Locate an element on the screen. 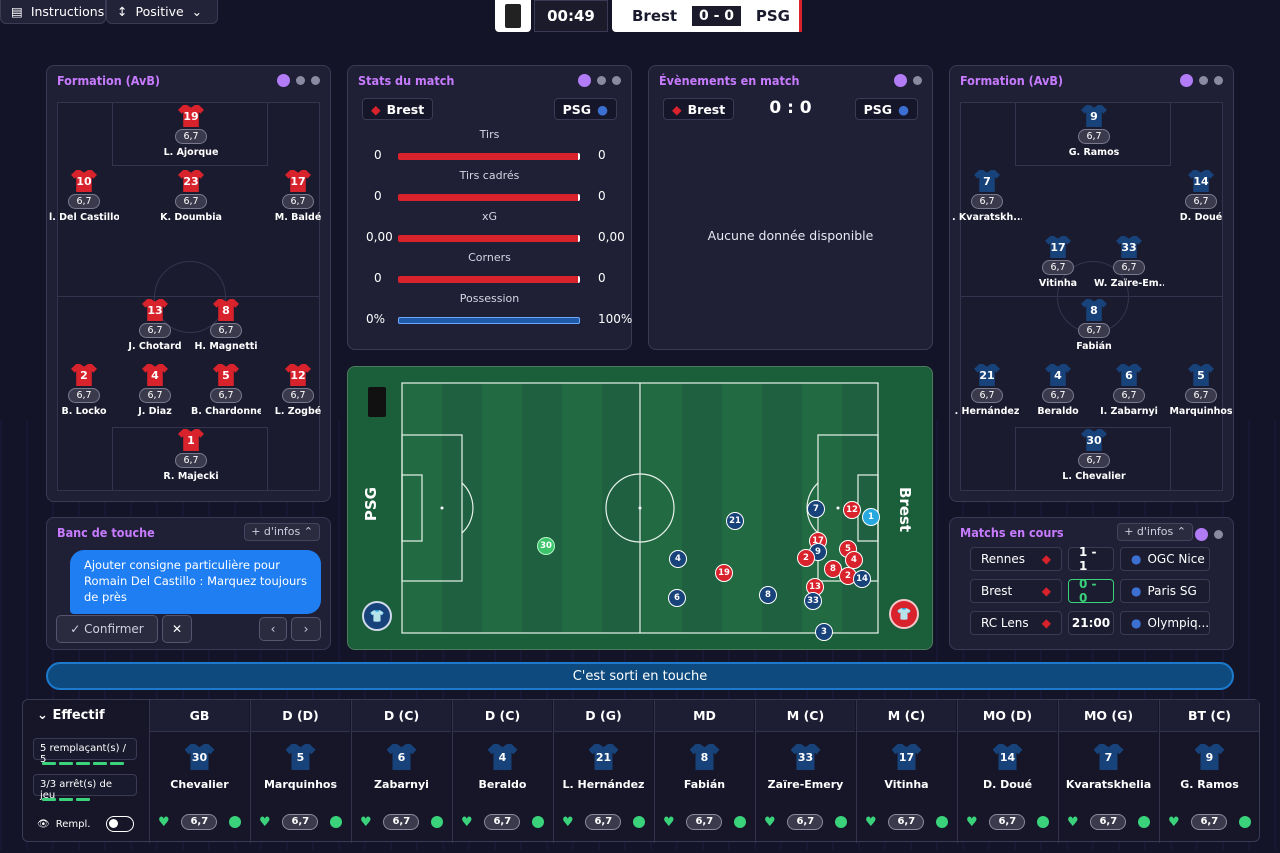 This screenshot has height=853, width=1280. squad-column: D (C) 6 Zabarnyi ♥ 6,7 is located at coordinates (401, 771).